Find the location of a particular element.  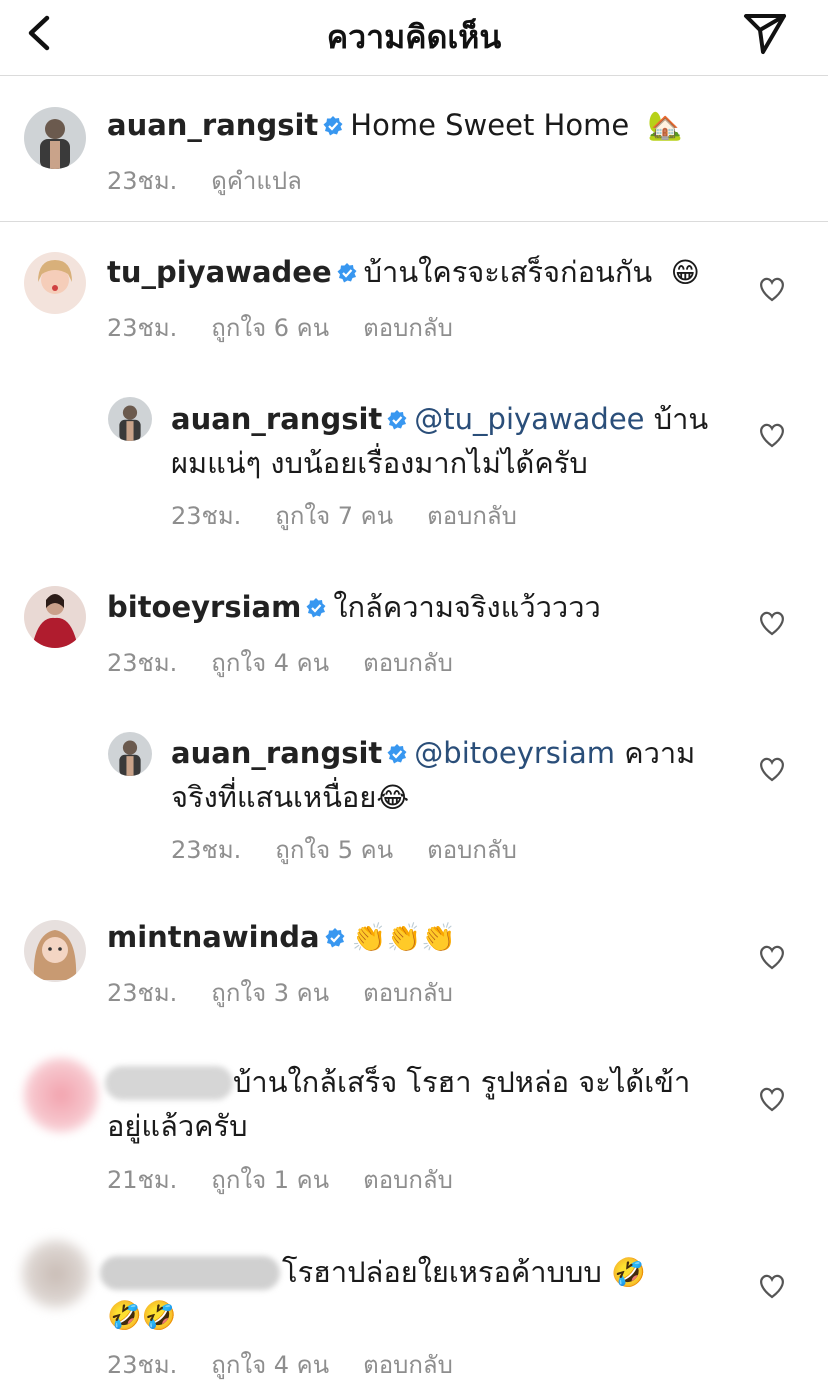

reply-text-line-2: จริงที่แสนเหนื่อย😂 is located at coordinates (290, 797).